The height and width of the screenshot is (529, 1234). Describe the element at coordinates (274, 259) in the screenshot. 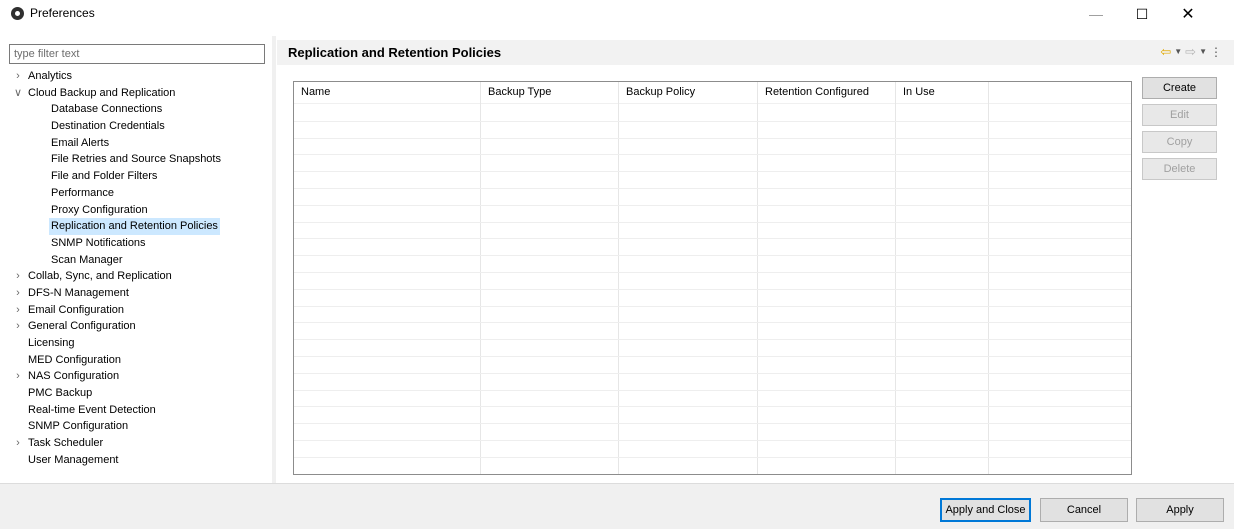

I see `panel-splitter` at that location.